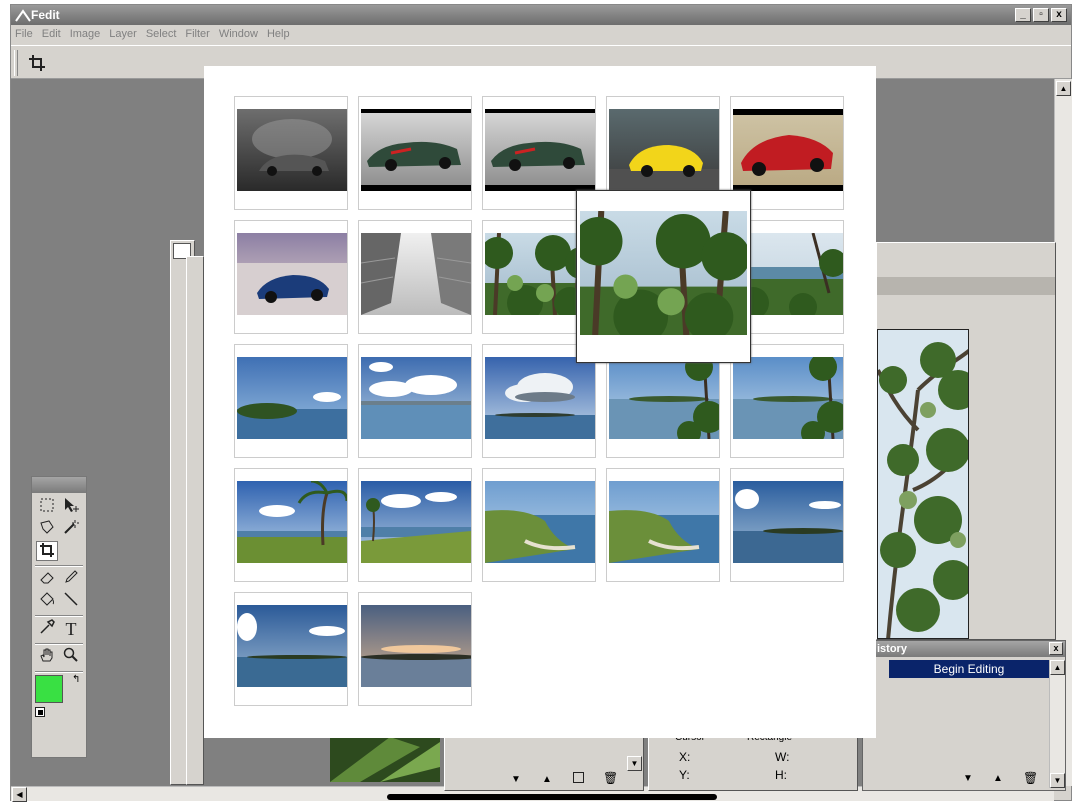 This screenshot has height=807, width=1080. What do you see at coordinates (1023, 15) in the screenshot?
I see `minimize-button: _` at bounding box center [1023, 15].